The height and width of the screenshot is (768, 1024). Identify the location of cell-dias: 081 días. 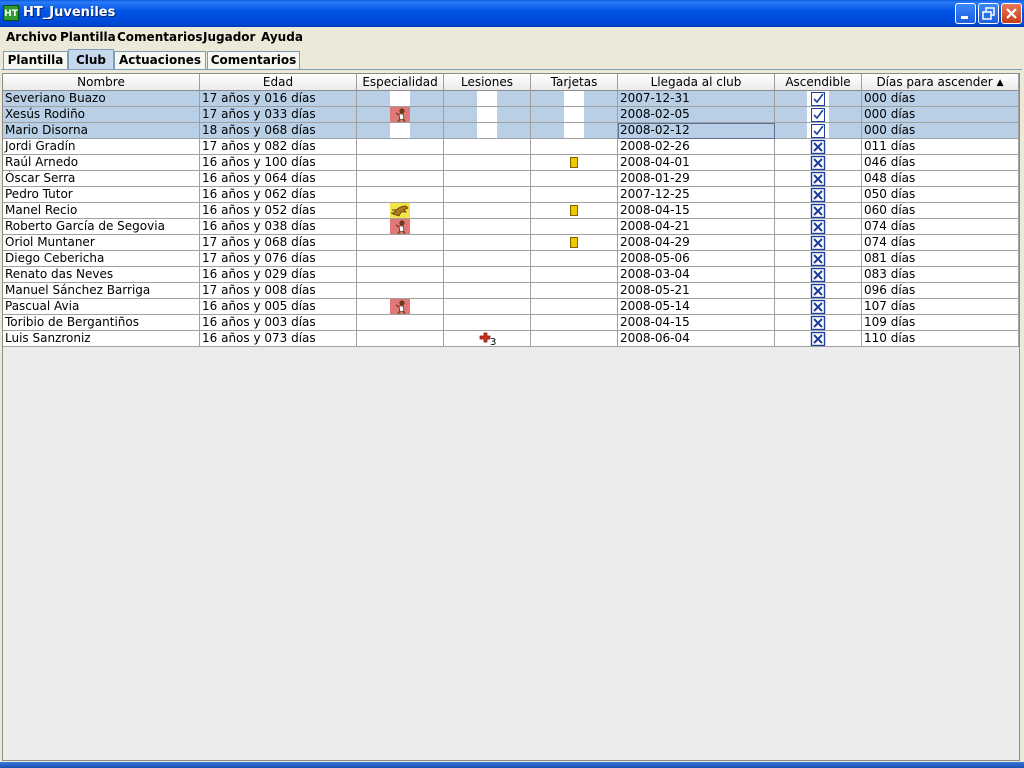
(940, 259).